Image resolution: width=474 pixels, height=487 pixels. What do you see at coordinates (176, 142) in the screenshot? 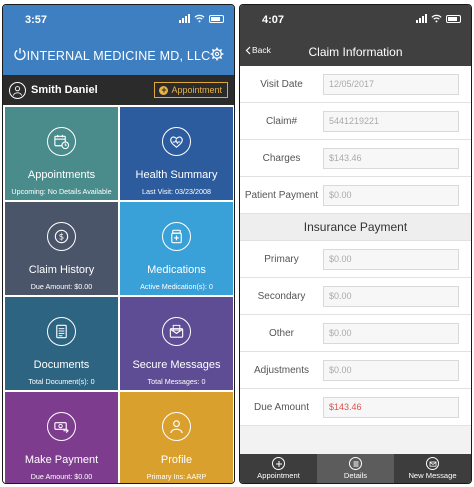
I see `heart-doctor-icon` at bounding box center [176, 142].